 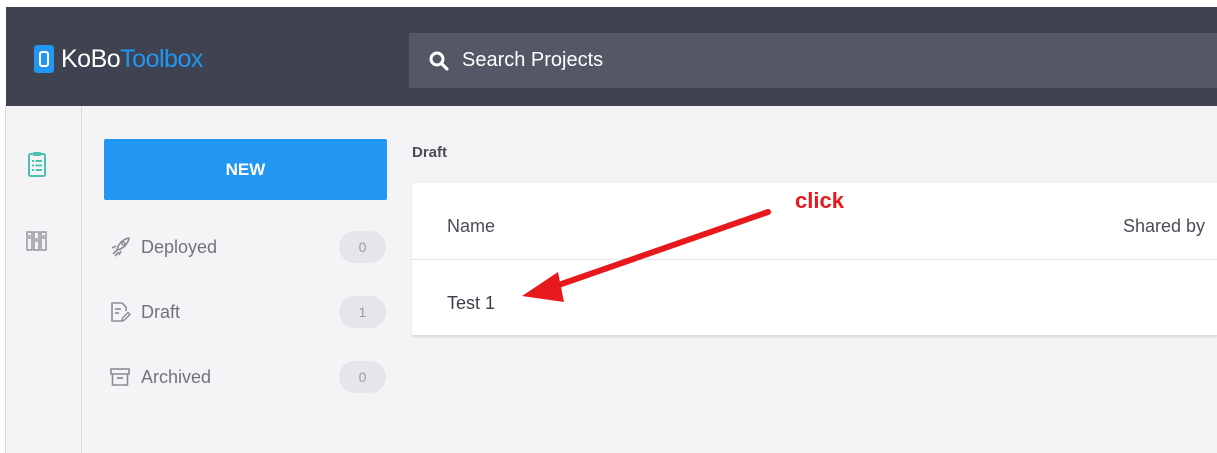 What do you see at coordinates (120, 247) in the screenshot?
I see `rocket-icon` at bounding box center [120, 247].